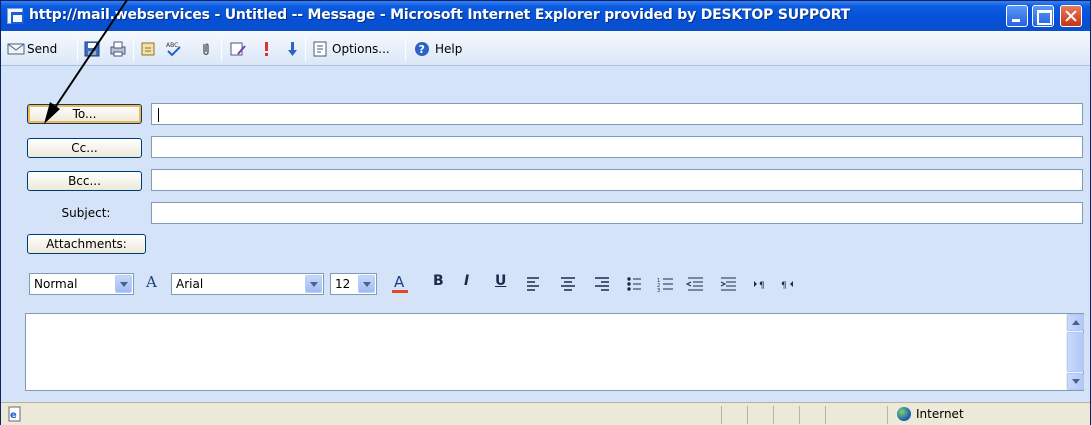 The width and height of the screenshot is (1091, 425). What do you see at coordinates (266, 49) in the screenshot?
I see `high-importance-button` at bounding box center [266, 49].